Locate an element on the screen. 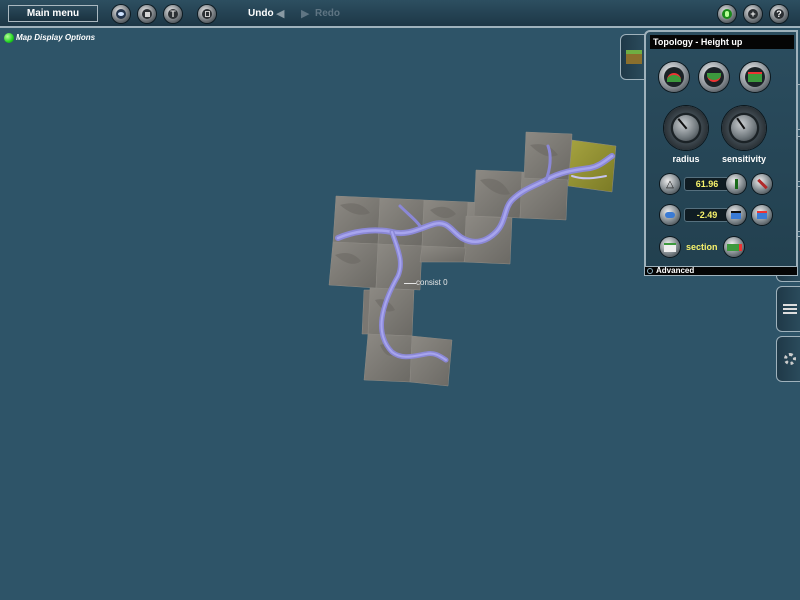 The image size is (800, 600). settings-icon is located at coordinates (790, 359).